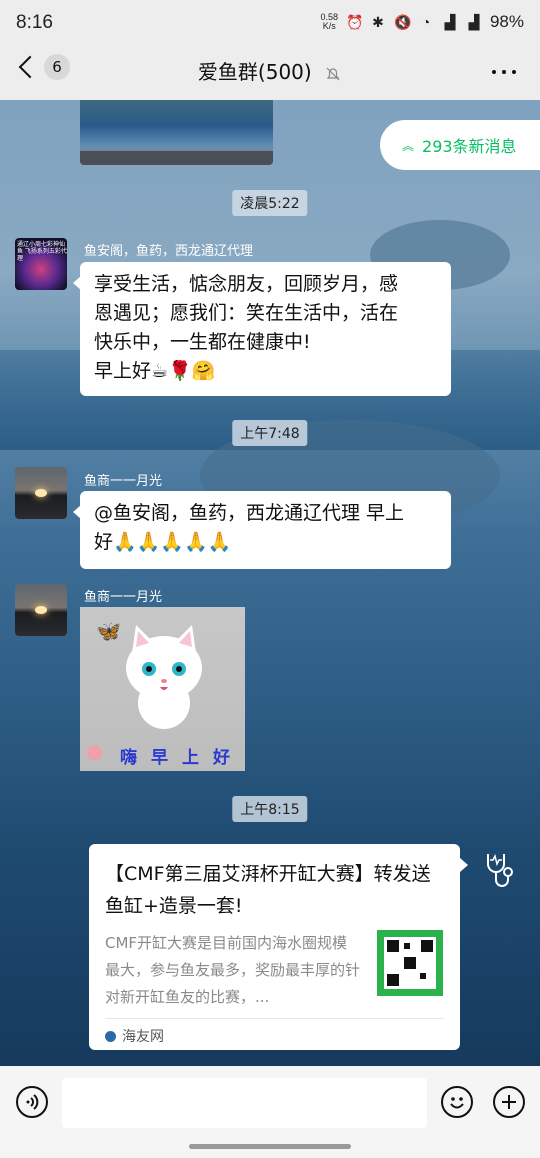  I want to click on add-button, so click(509, 1102).